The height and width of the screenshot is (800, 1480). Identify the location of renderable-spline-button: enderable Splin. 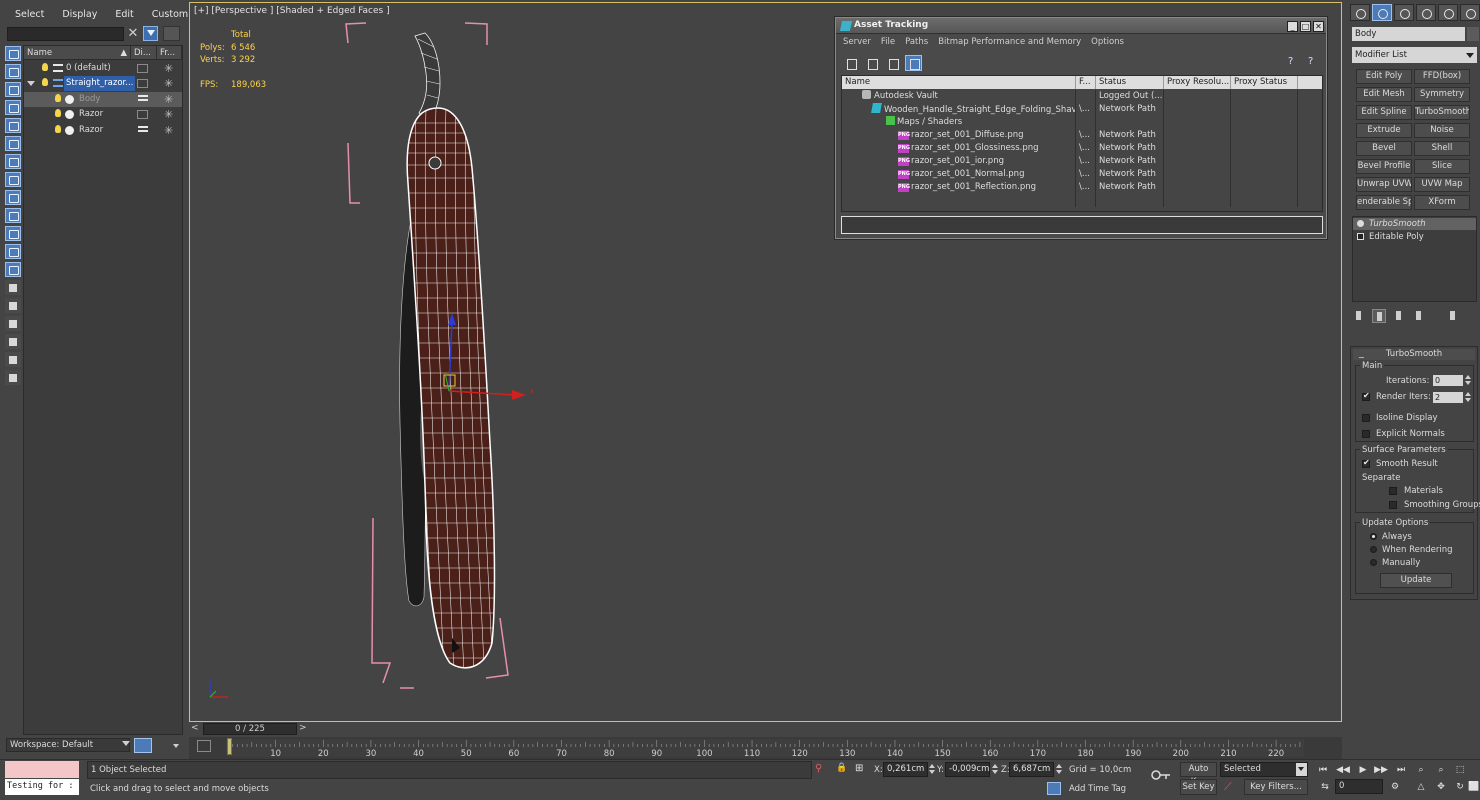
(1384, 202).